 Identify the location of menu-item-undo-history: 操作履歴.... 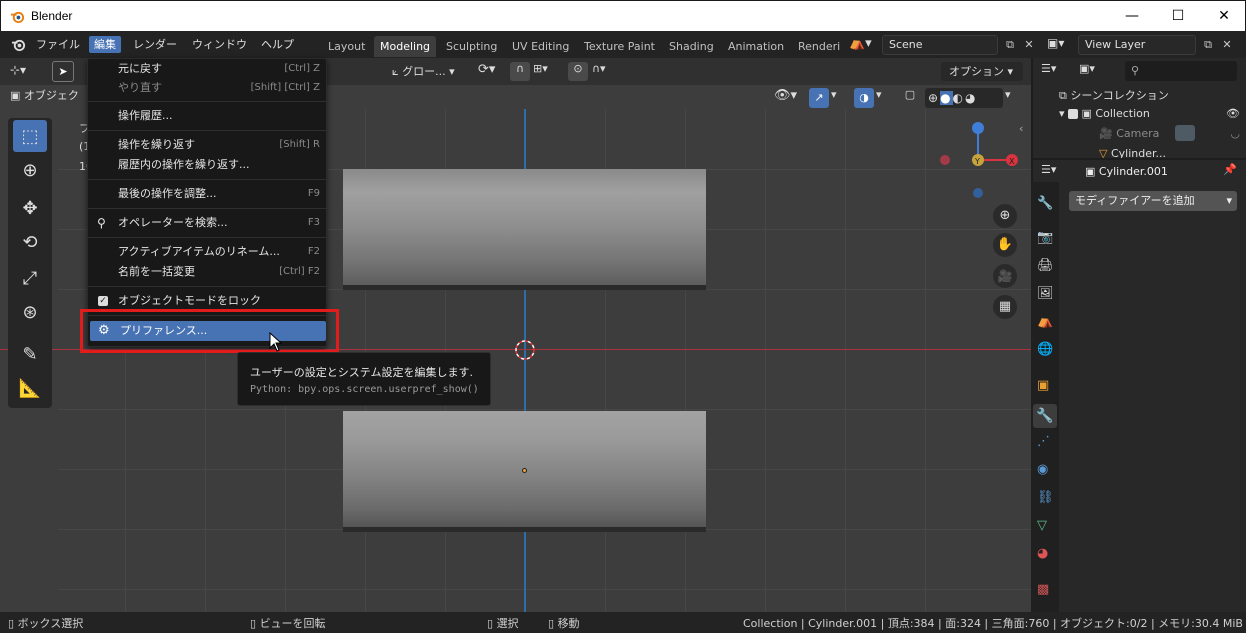
(207, 116).